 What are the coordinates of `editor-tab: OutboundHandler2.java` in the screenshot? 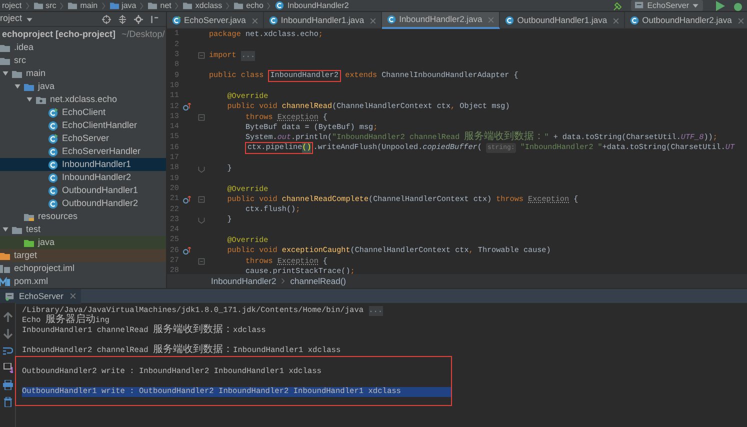 It's located at (686, 20).